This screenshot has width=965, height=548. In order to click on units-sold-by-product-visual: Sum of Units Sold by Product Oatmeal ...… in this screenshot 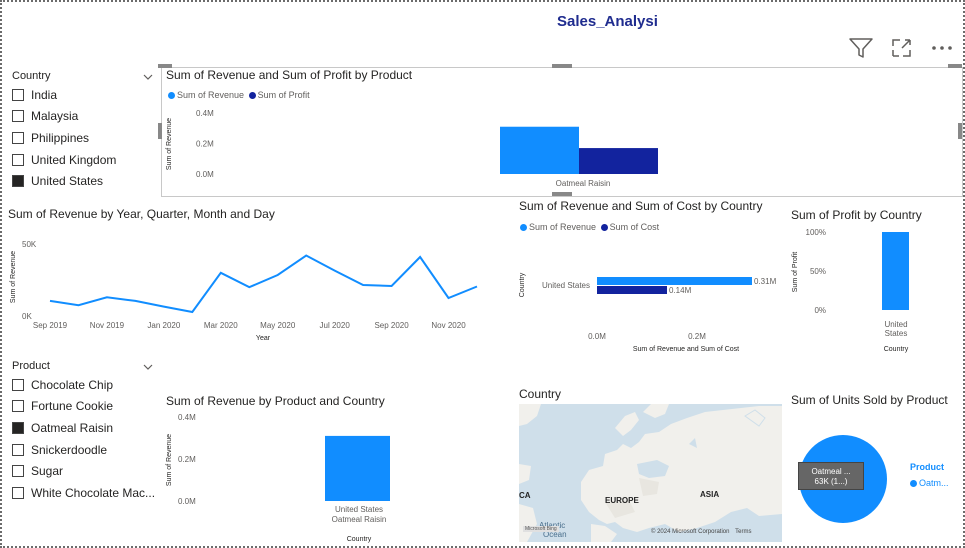, I will do `click(875, 467)`.